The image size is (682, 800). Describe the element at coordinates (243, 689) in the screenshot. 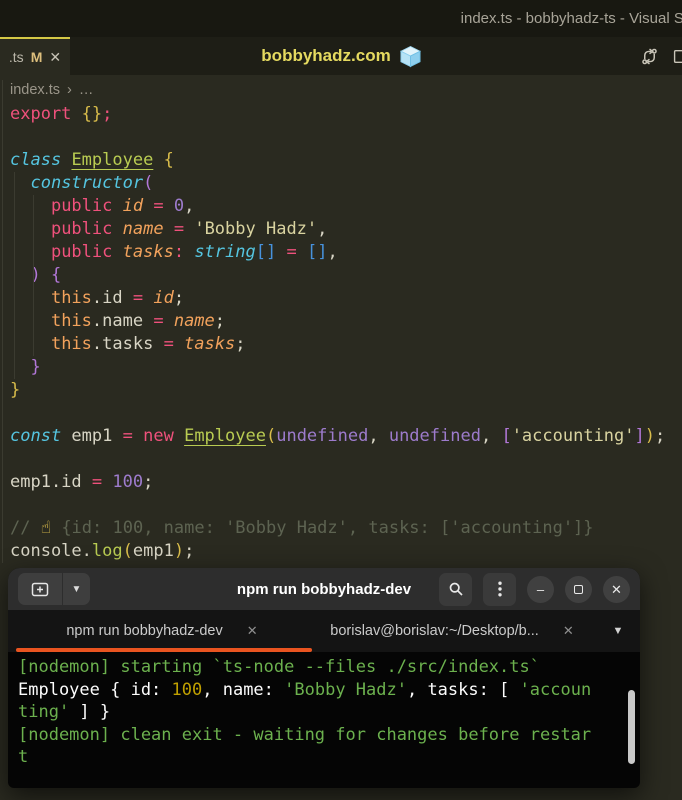

I see `token: , name:` at that location.